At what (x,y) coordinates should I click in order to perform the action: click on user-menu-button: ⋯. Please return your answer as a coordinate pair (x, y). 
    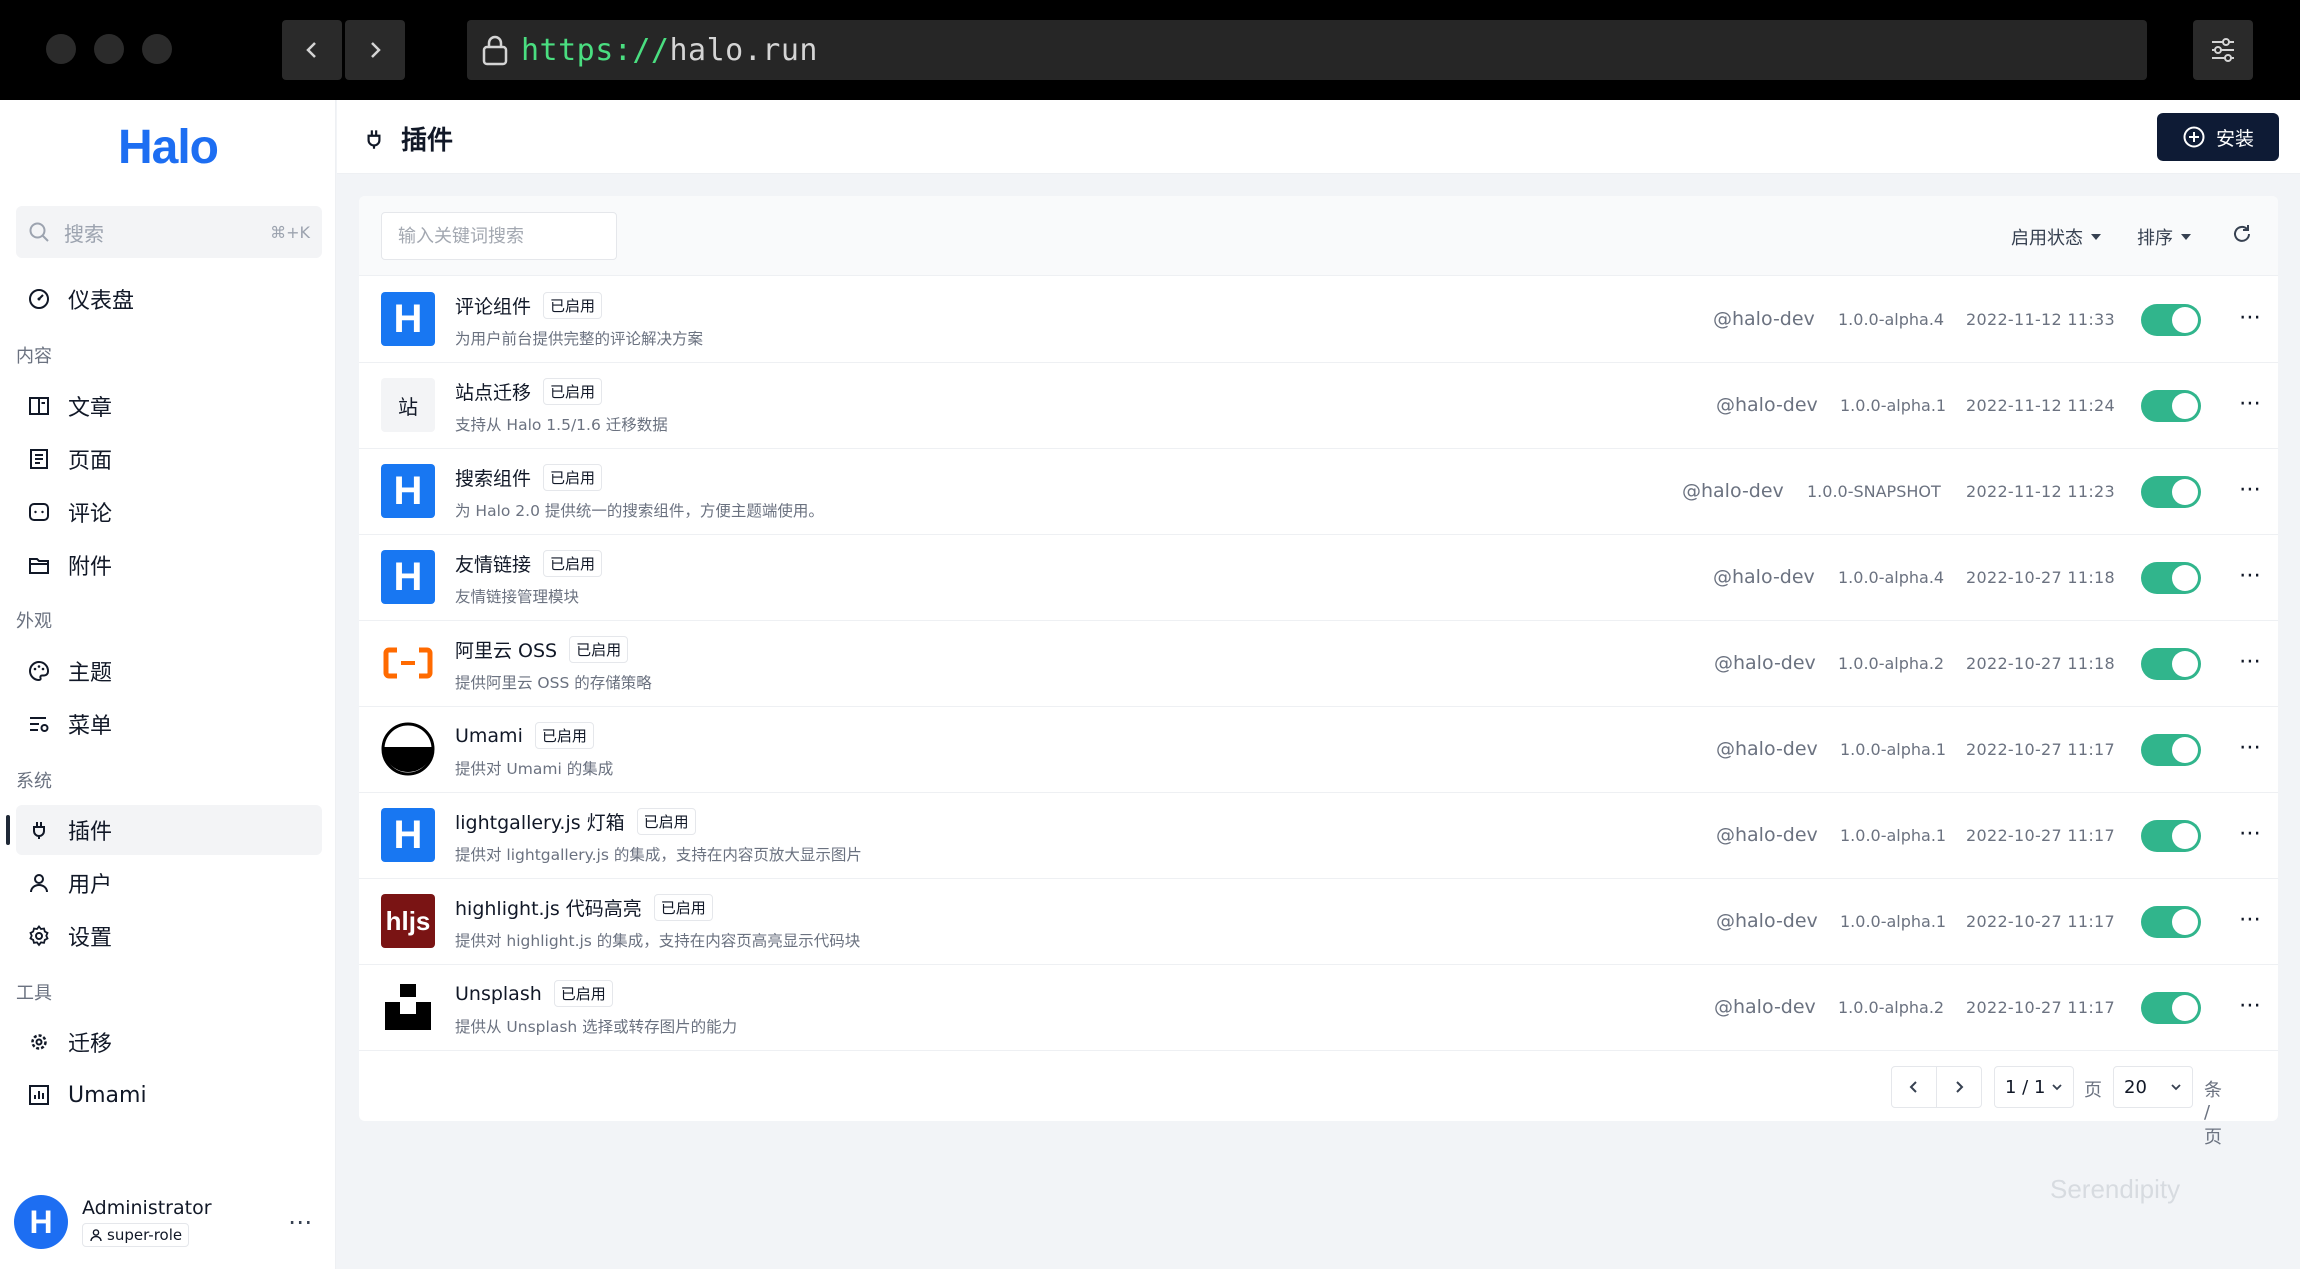
    Looking at the image, I should click on (300, 1222).